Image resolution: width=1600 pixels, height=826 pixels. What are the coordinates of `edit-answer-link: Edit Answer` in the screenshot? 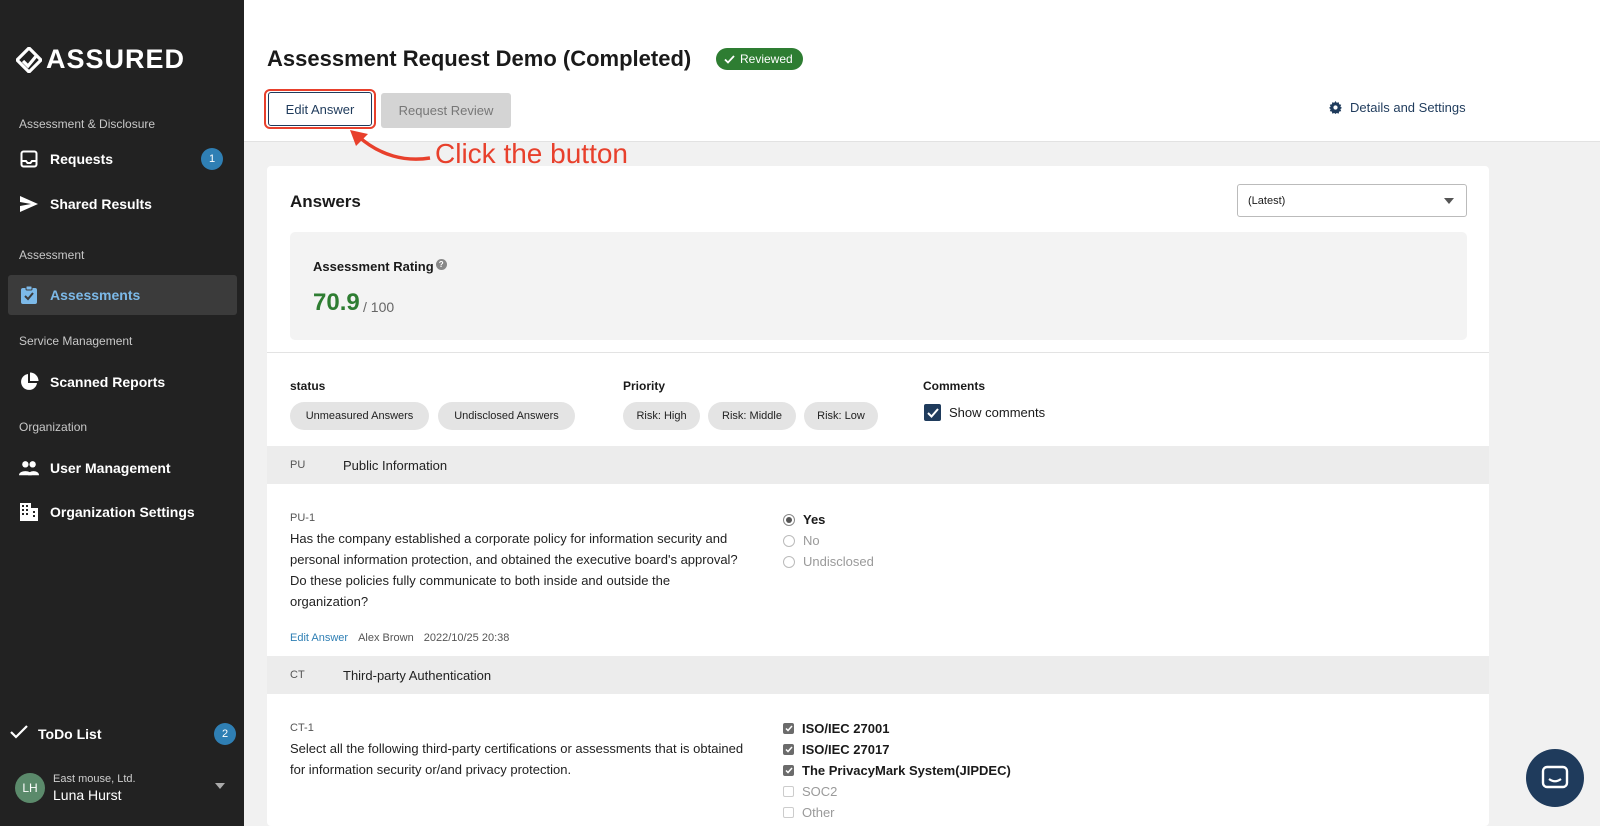 It's located at (319, 638).